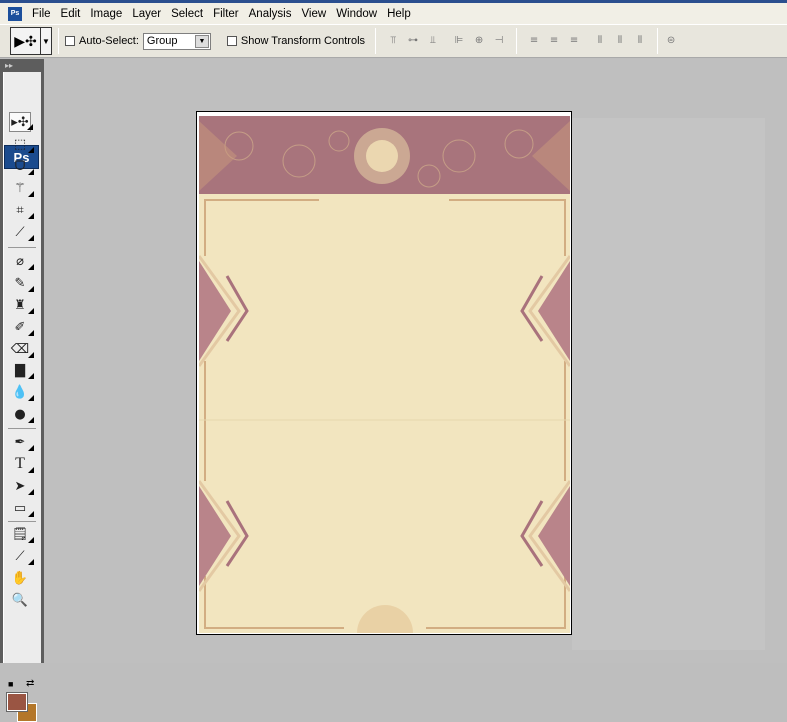 The image size is (787, 722). Describe the element at coordinates (433, 41) in the screenshot. I see `align-bottom-icon: ⫫` at that location.